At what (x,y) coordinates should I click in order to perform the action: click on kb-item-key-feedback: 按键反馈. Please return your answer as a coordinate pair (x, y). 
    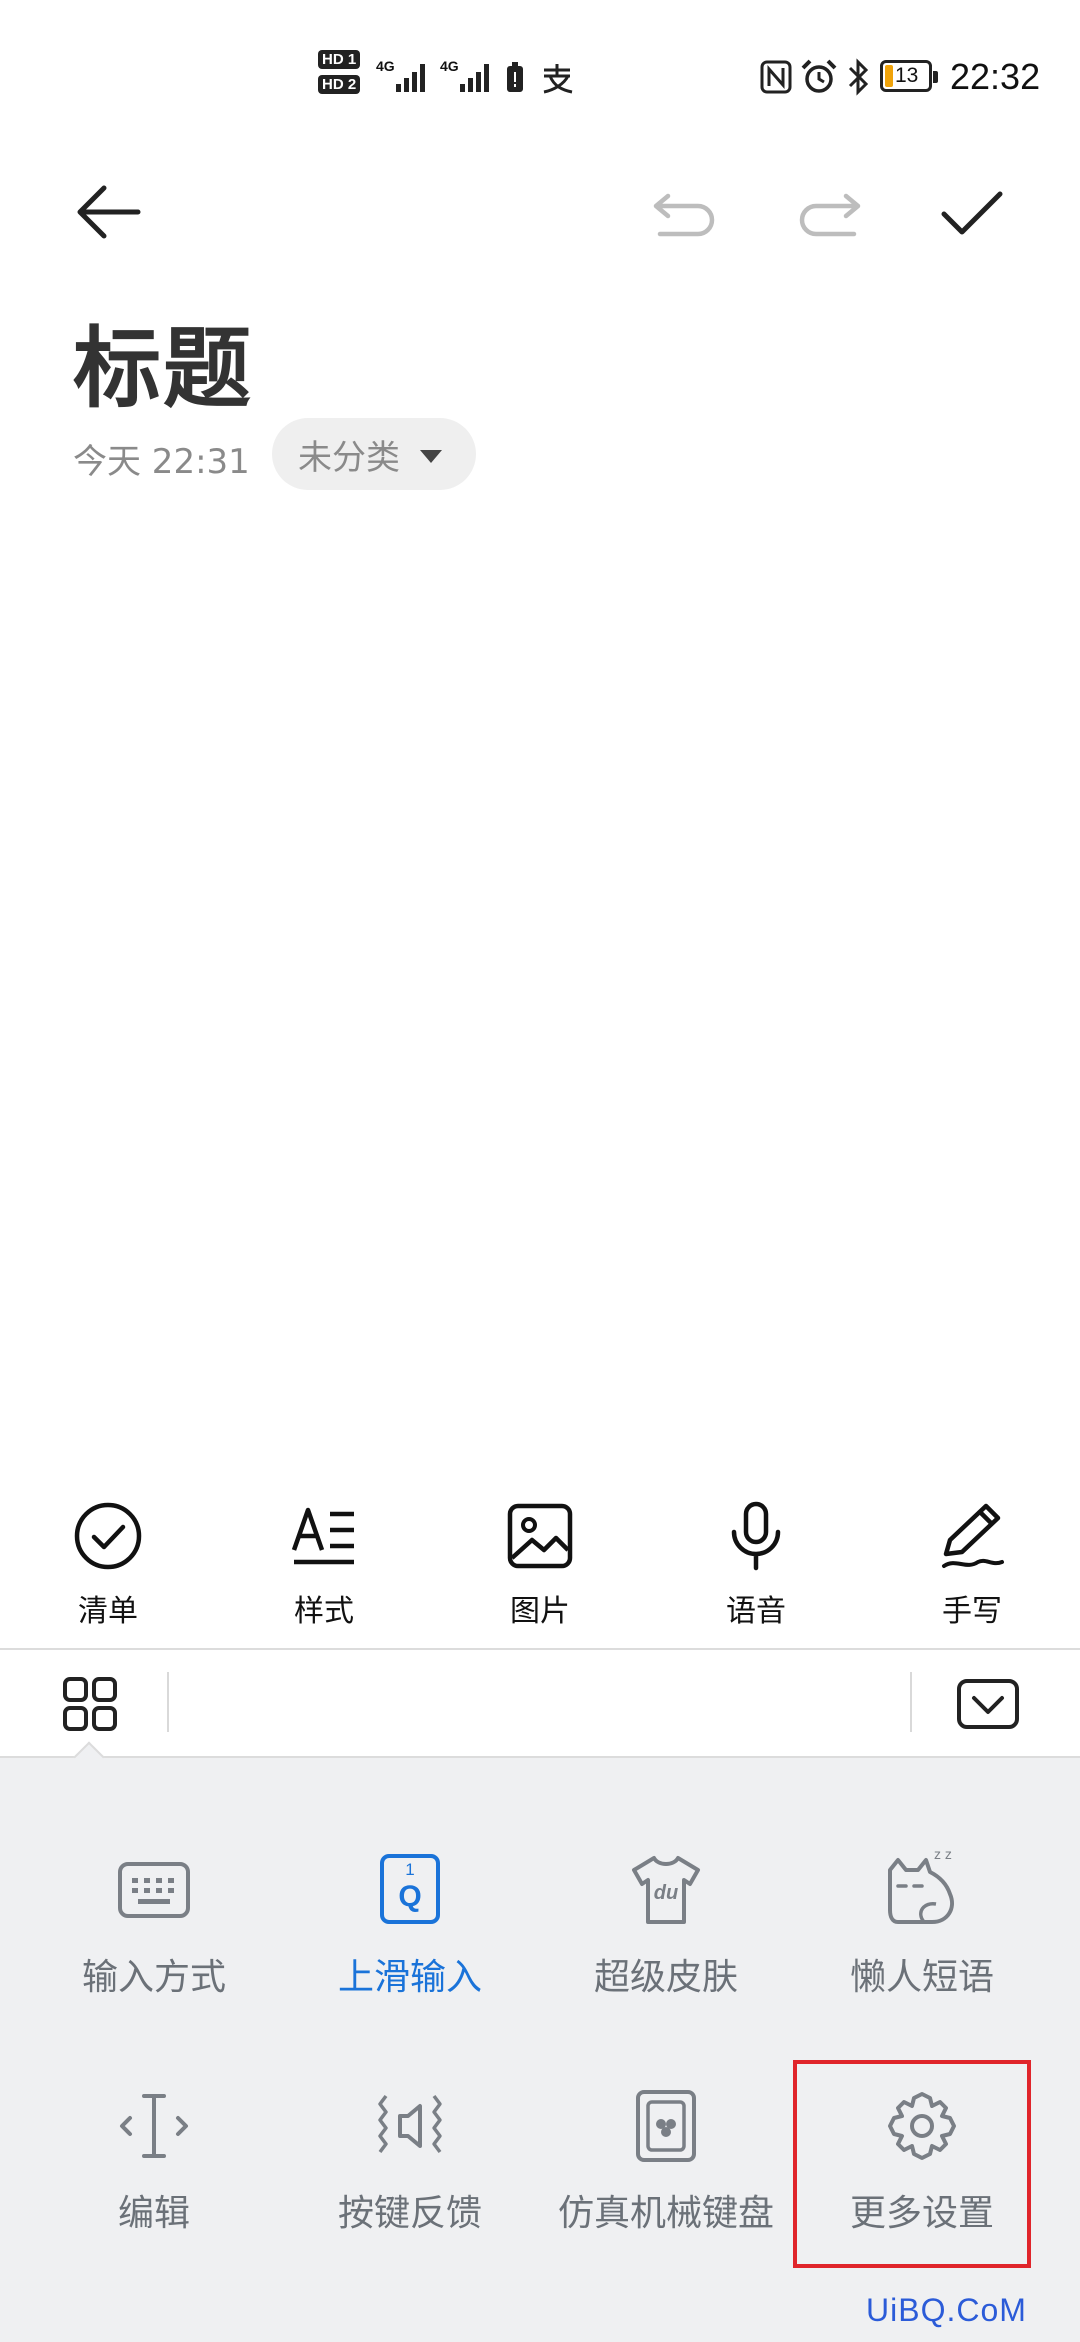
    Looking at the image, I should click on (410, 2162).